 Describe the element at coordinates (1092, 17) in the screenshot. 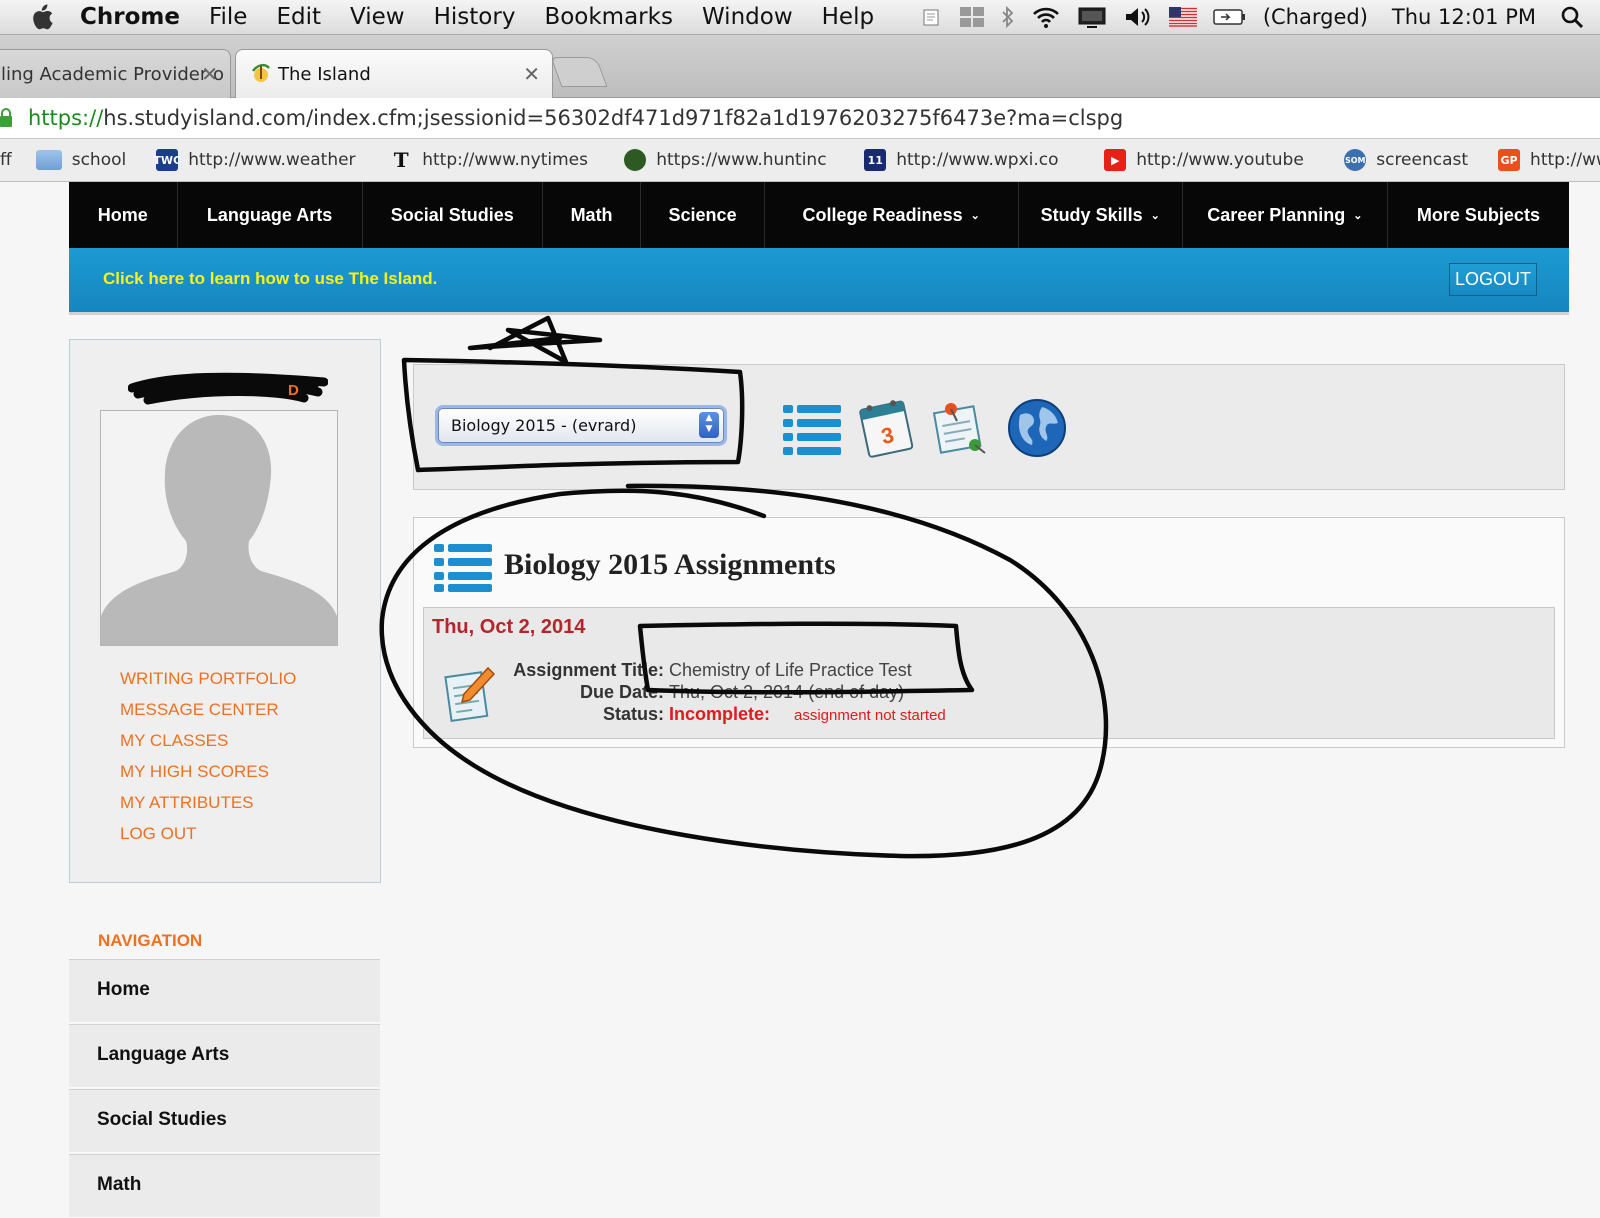

I see `display-icon` at that location.